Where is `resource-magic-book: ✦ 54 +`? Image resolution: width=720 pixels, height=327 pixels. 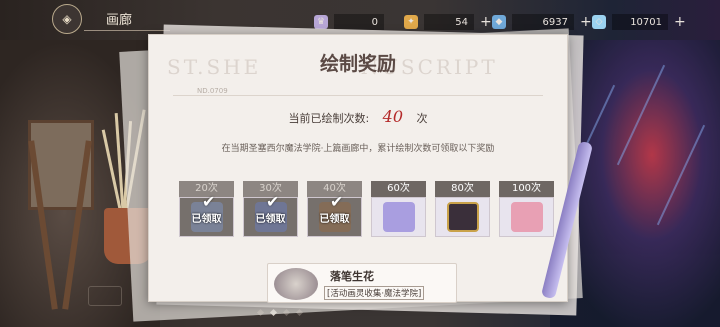 resource-magic-book: ✦ 54 + is located at coordinates (448, 22).